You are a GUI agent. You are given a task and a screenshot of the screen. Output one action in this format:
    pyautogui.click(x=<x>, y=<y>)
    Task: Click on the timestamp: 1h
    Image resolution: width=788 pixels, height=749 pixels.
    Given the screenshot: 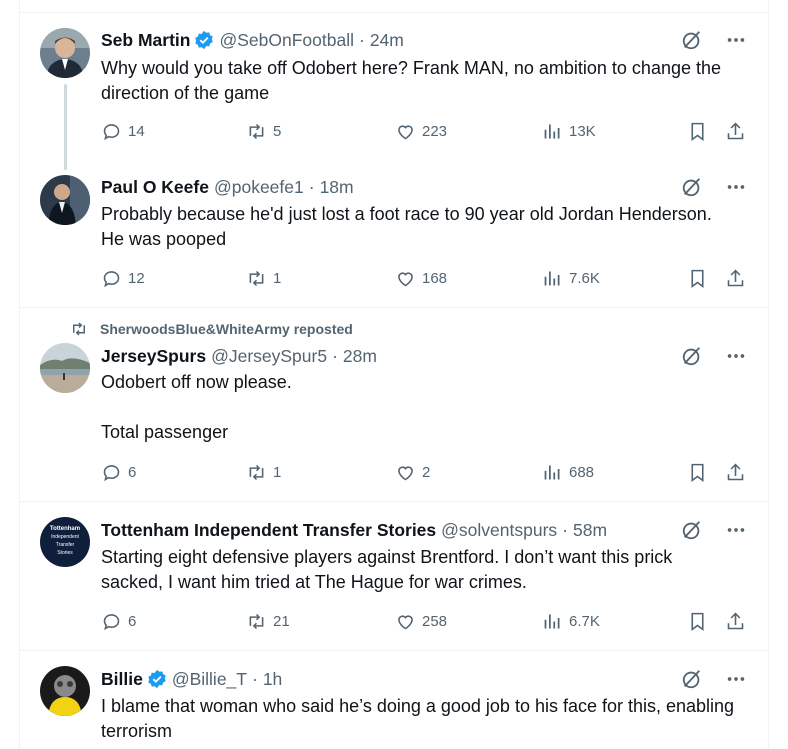 What is the action you would take?
    pyautogui.click(x=272, y=679)
    